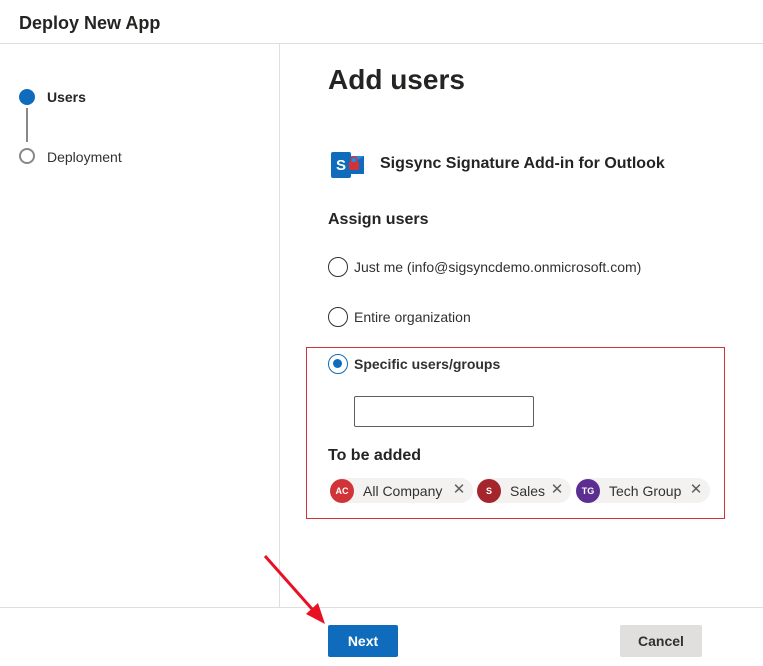 The height and width of the screenshot is (666, 763). I want to click on option-entire-organization: Entire organization, so click(399, 317).